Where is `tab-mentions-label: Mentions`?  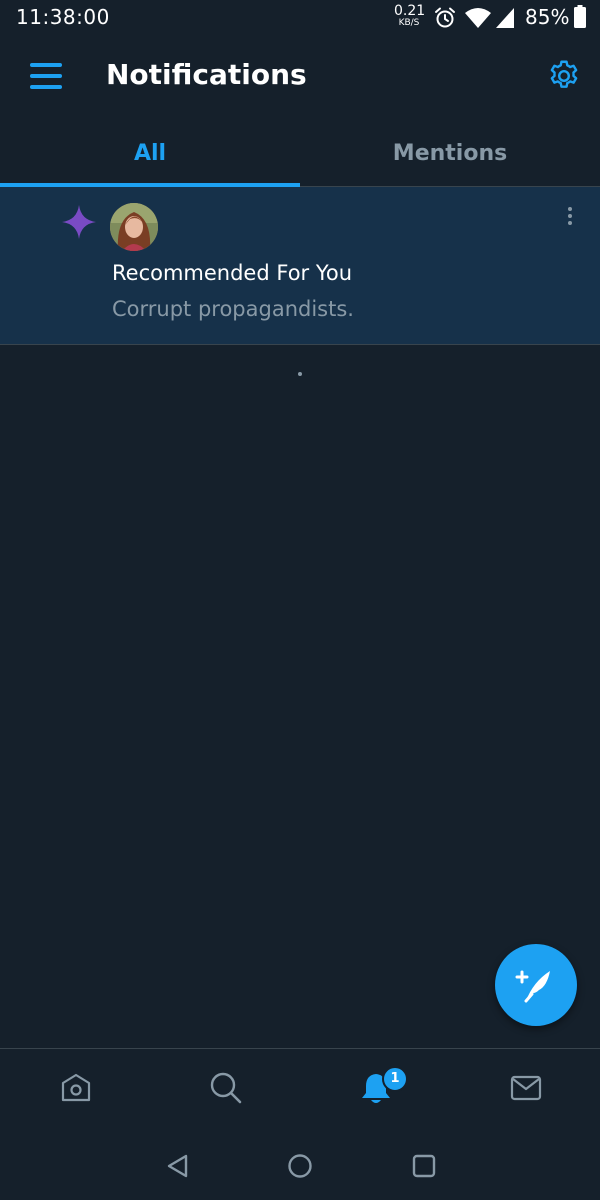 tab-mentions-label: Mentions is located at coordinates (450, 153).